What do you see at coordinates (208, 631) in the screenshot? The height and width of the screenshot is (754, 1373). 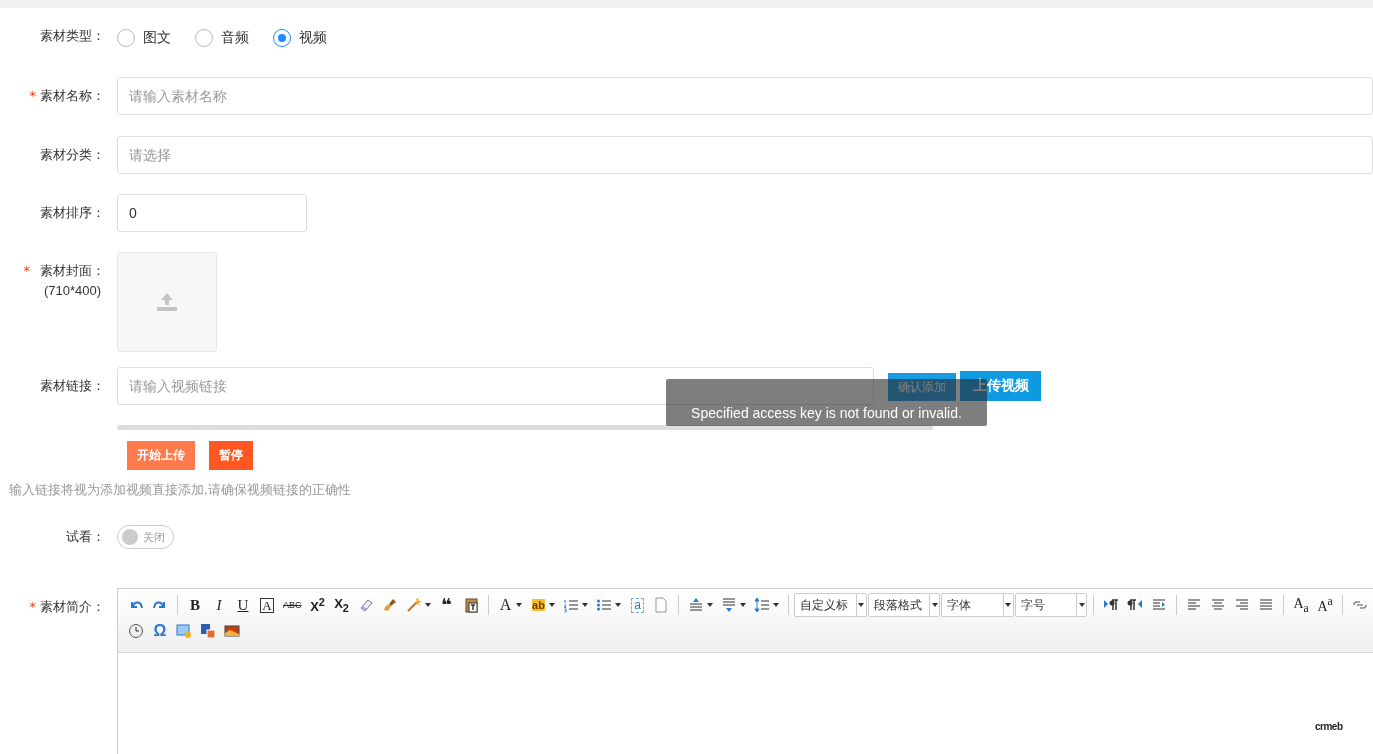 I see `word-image-icon` at bounding box center [208, 631].